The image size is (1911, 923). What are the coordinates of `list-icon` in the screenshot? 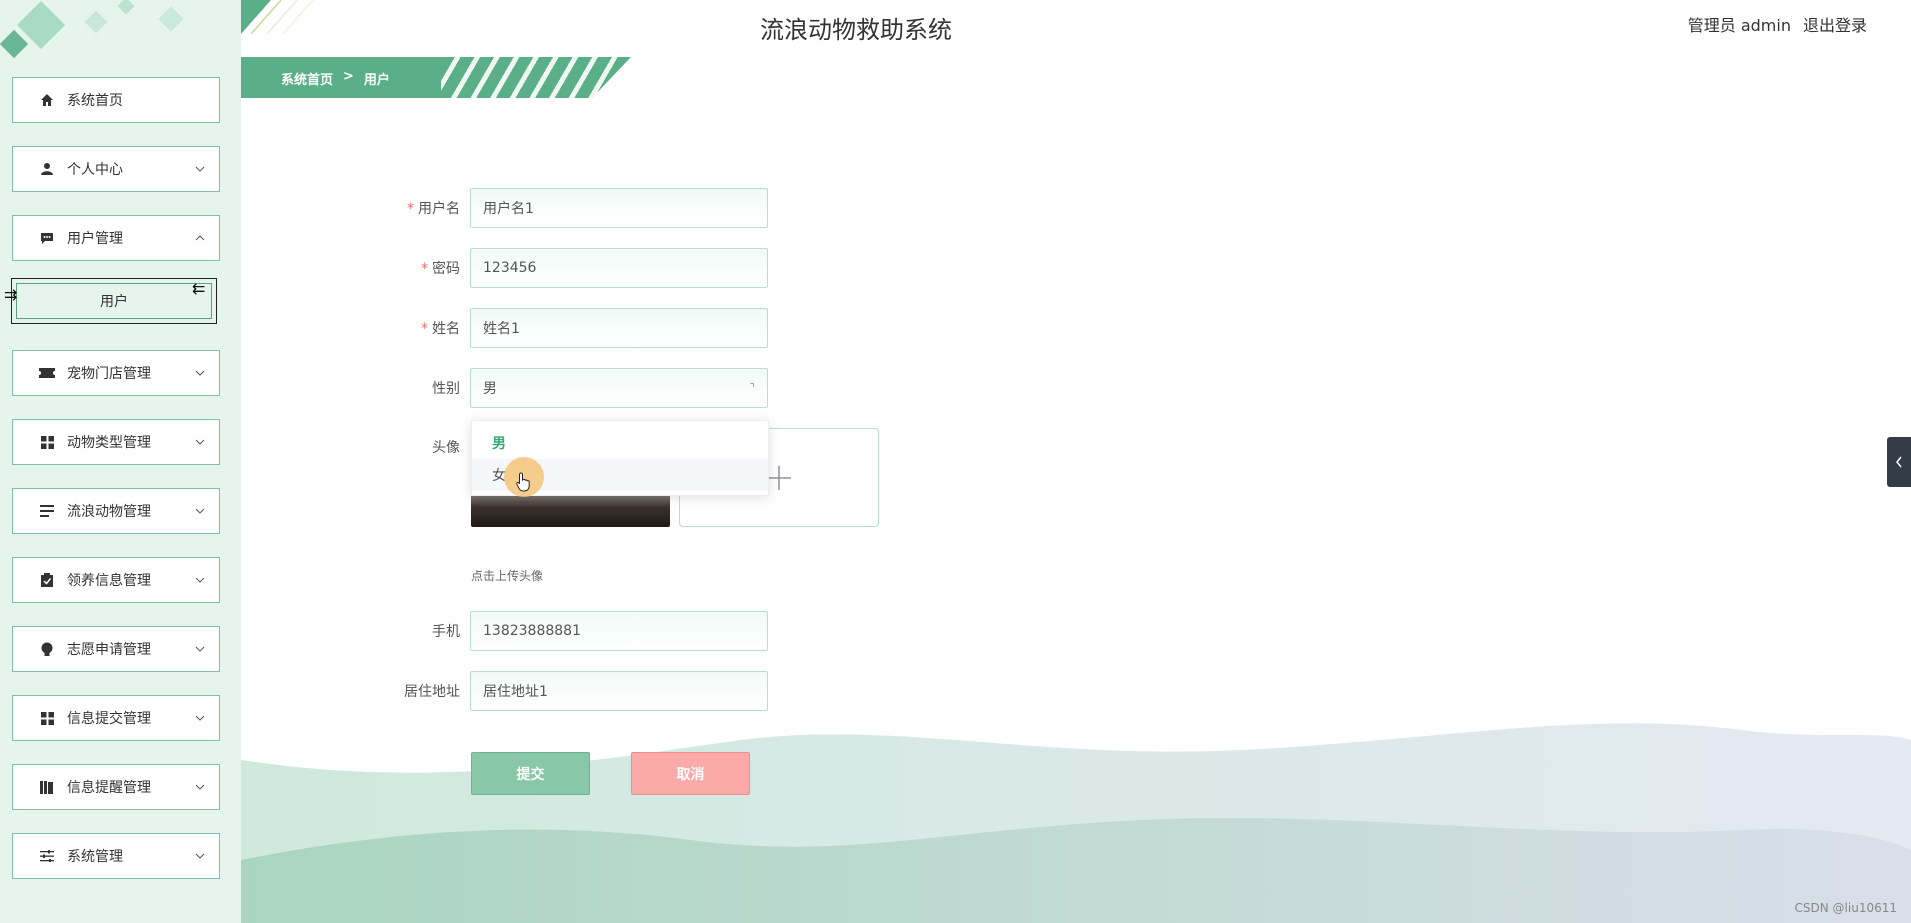 It's located at (47, 511).